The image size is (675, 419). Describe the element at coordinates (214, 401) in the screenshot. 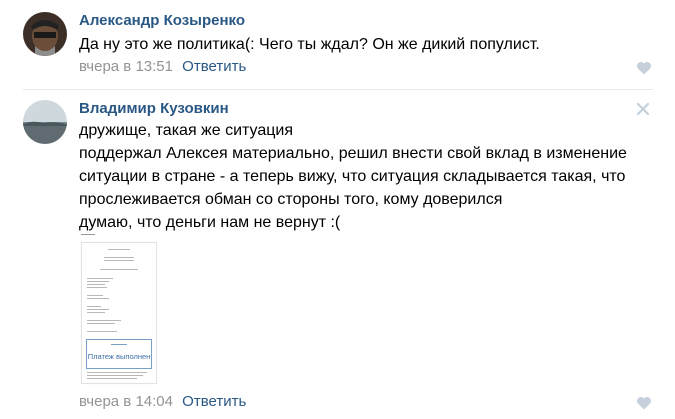

I see `reply-button: Ответить` at that location.